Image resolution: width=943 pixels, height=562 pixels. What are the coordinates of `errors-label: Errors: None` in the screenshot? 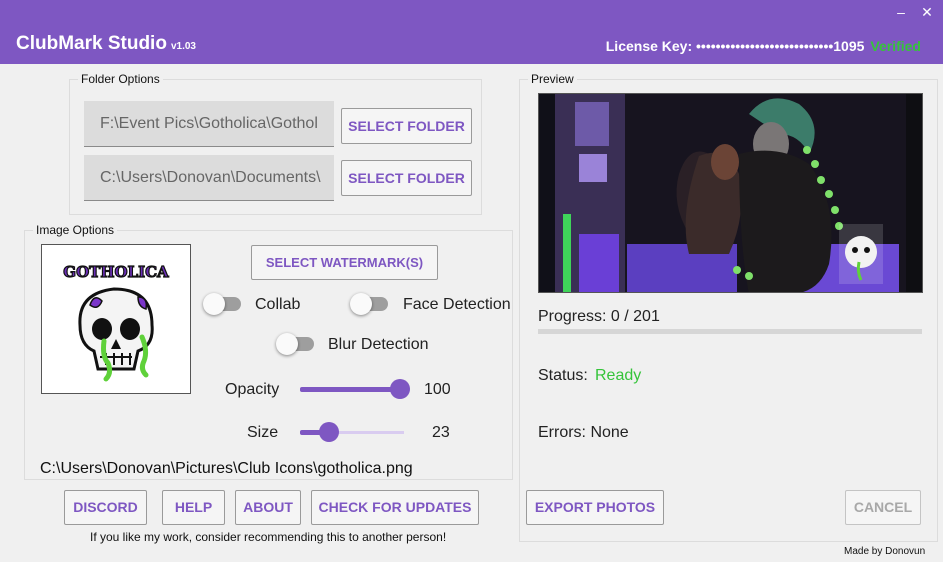 It's located at (583, 432).